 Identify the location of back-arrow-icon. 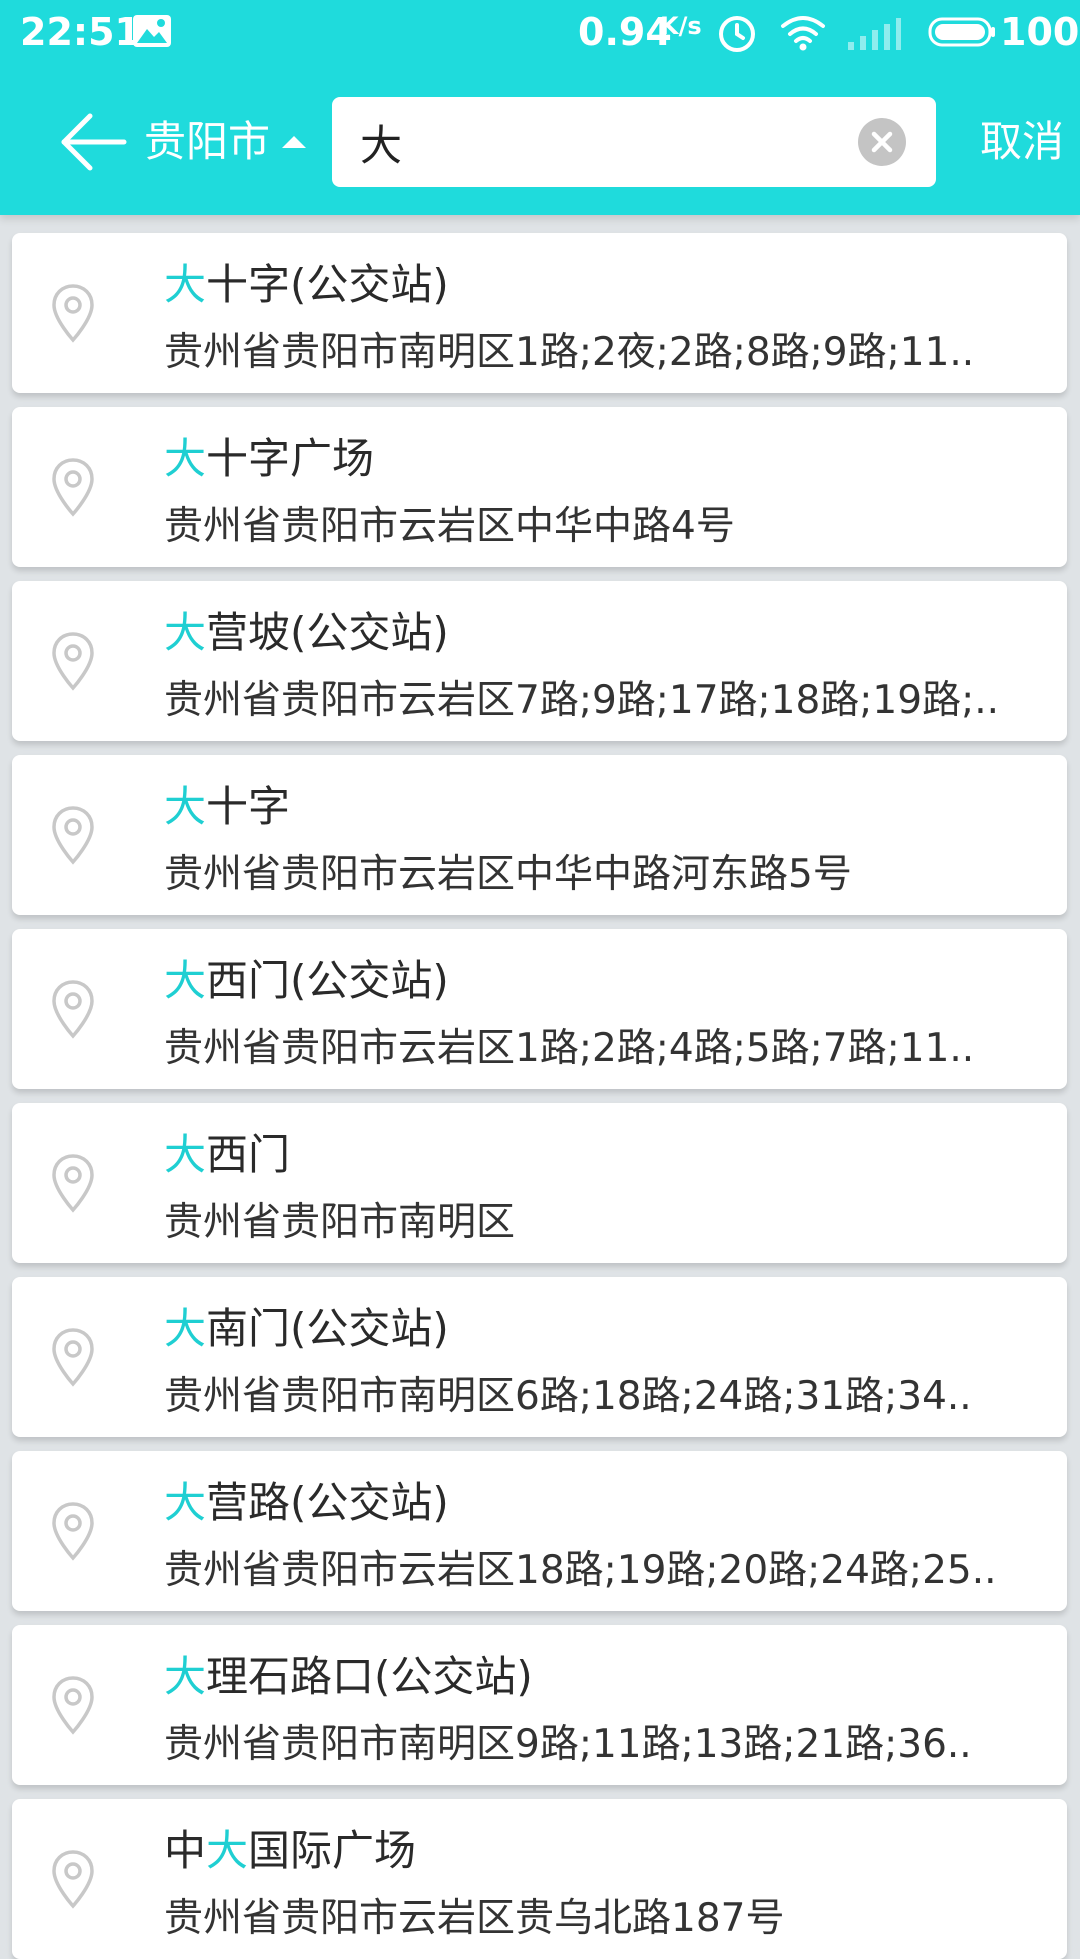
(93, 142).